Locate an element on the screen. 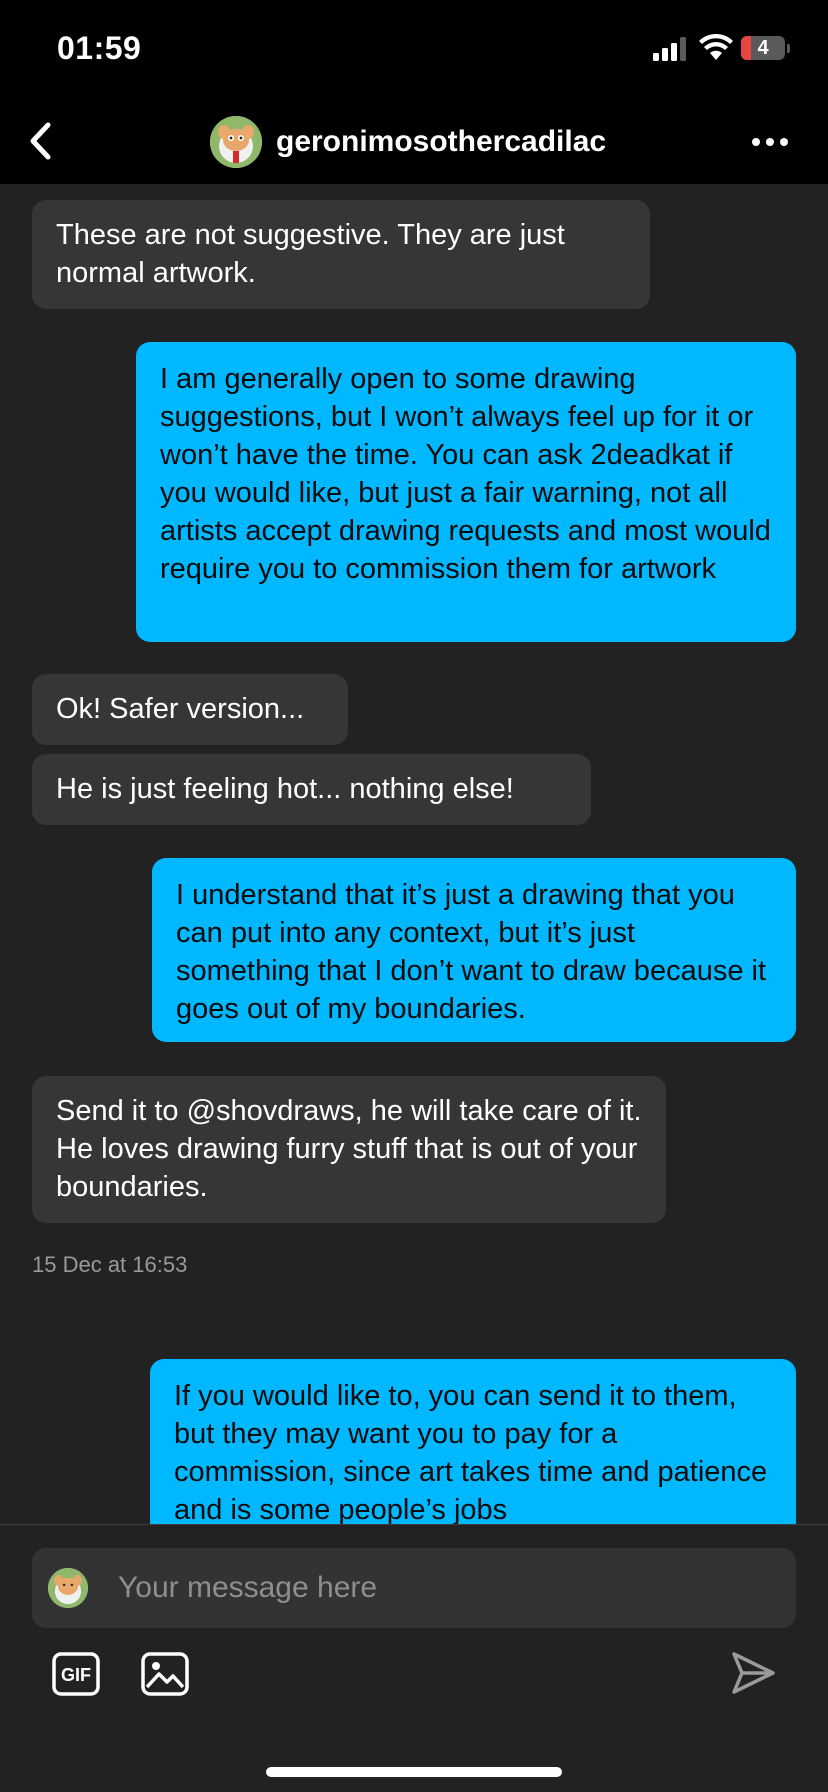  conversation-profile: geronimosothercadilac is located at coordinates (408, 142).